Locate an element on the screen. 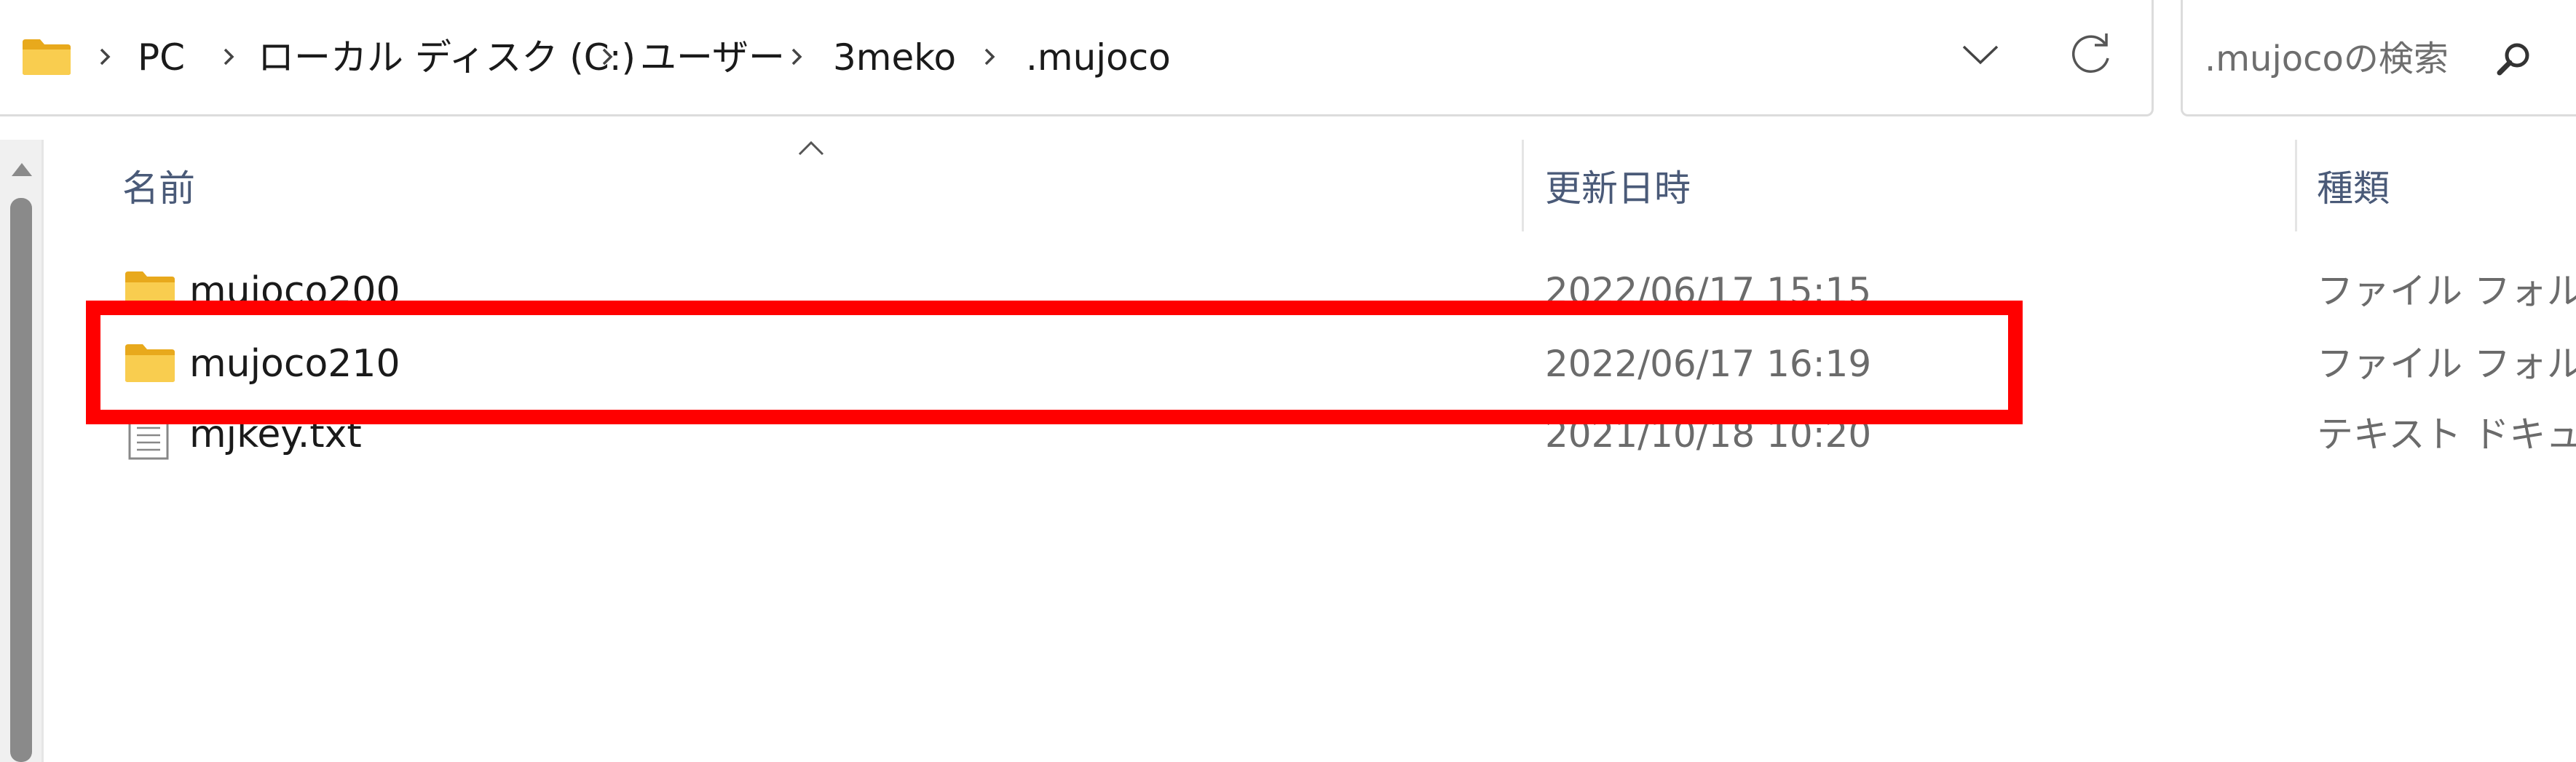 Image resolution: width=2576 pixels, height=762 pixels. refresh-icon is located at coordinates (2092, 54).